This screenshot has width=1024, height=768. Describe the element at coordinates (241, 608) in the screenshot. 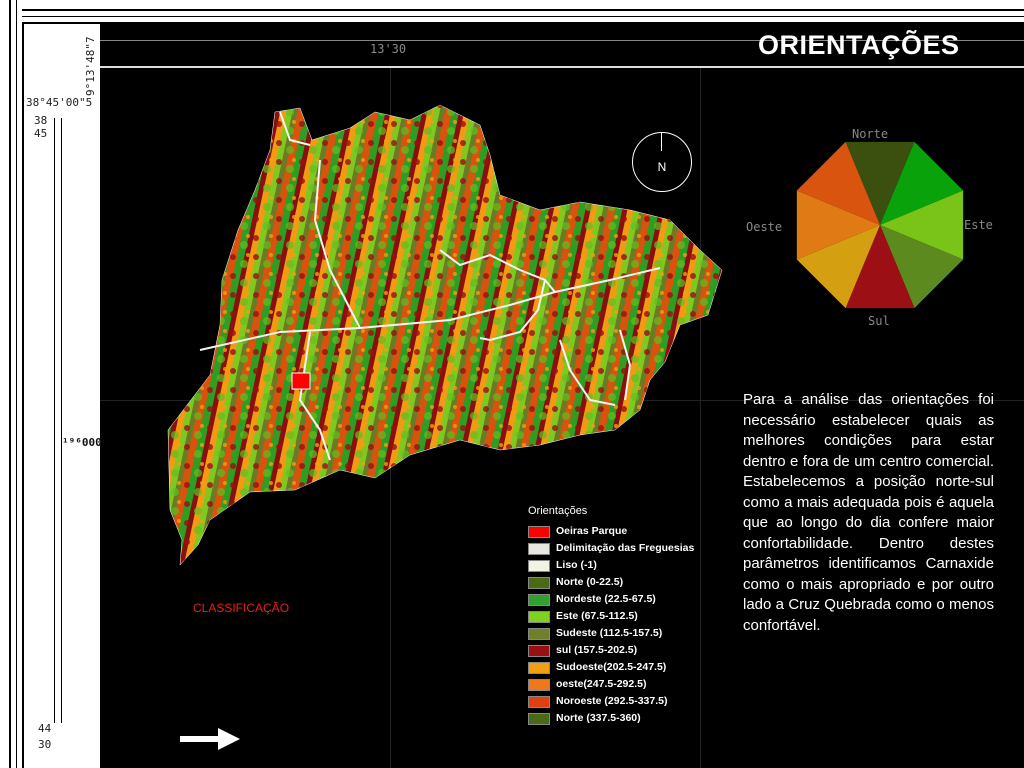

I see `classification-label: CLASSIFICAÇÃO` at that location.